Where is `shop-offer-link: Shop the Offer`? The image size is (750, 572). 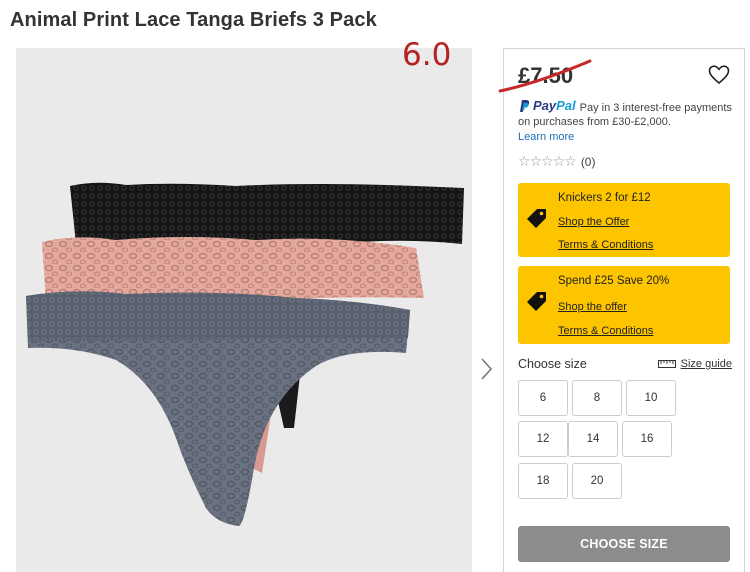 shop-offer-link: Shop the Offer is located at coordinates (593, 222).